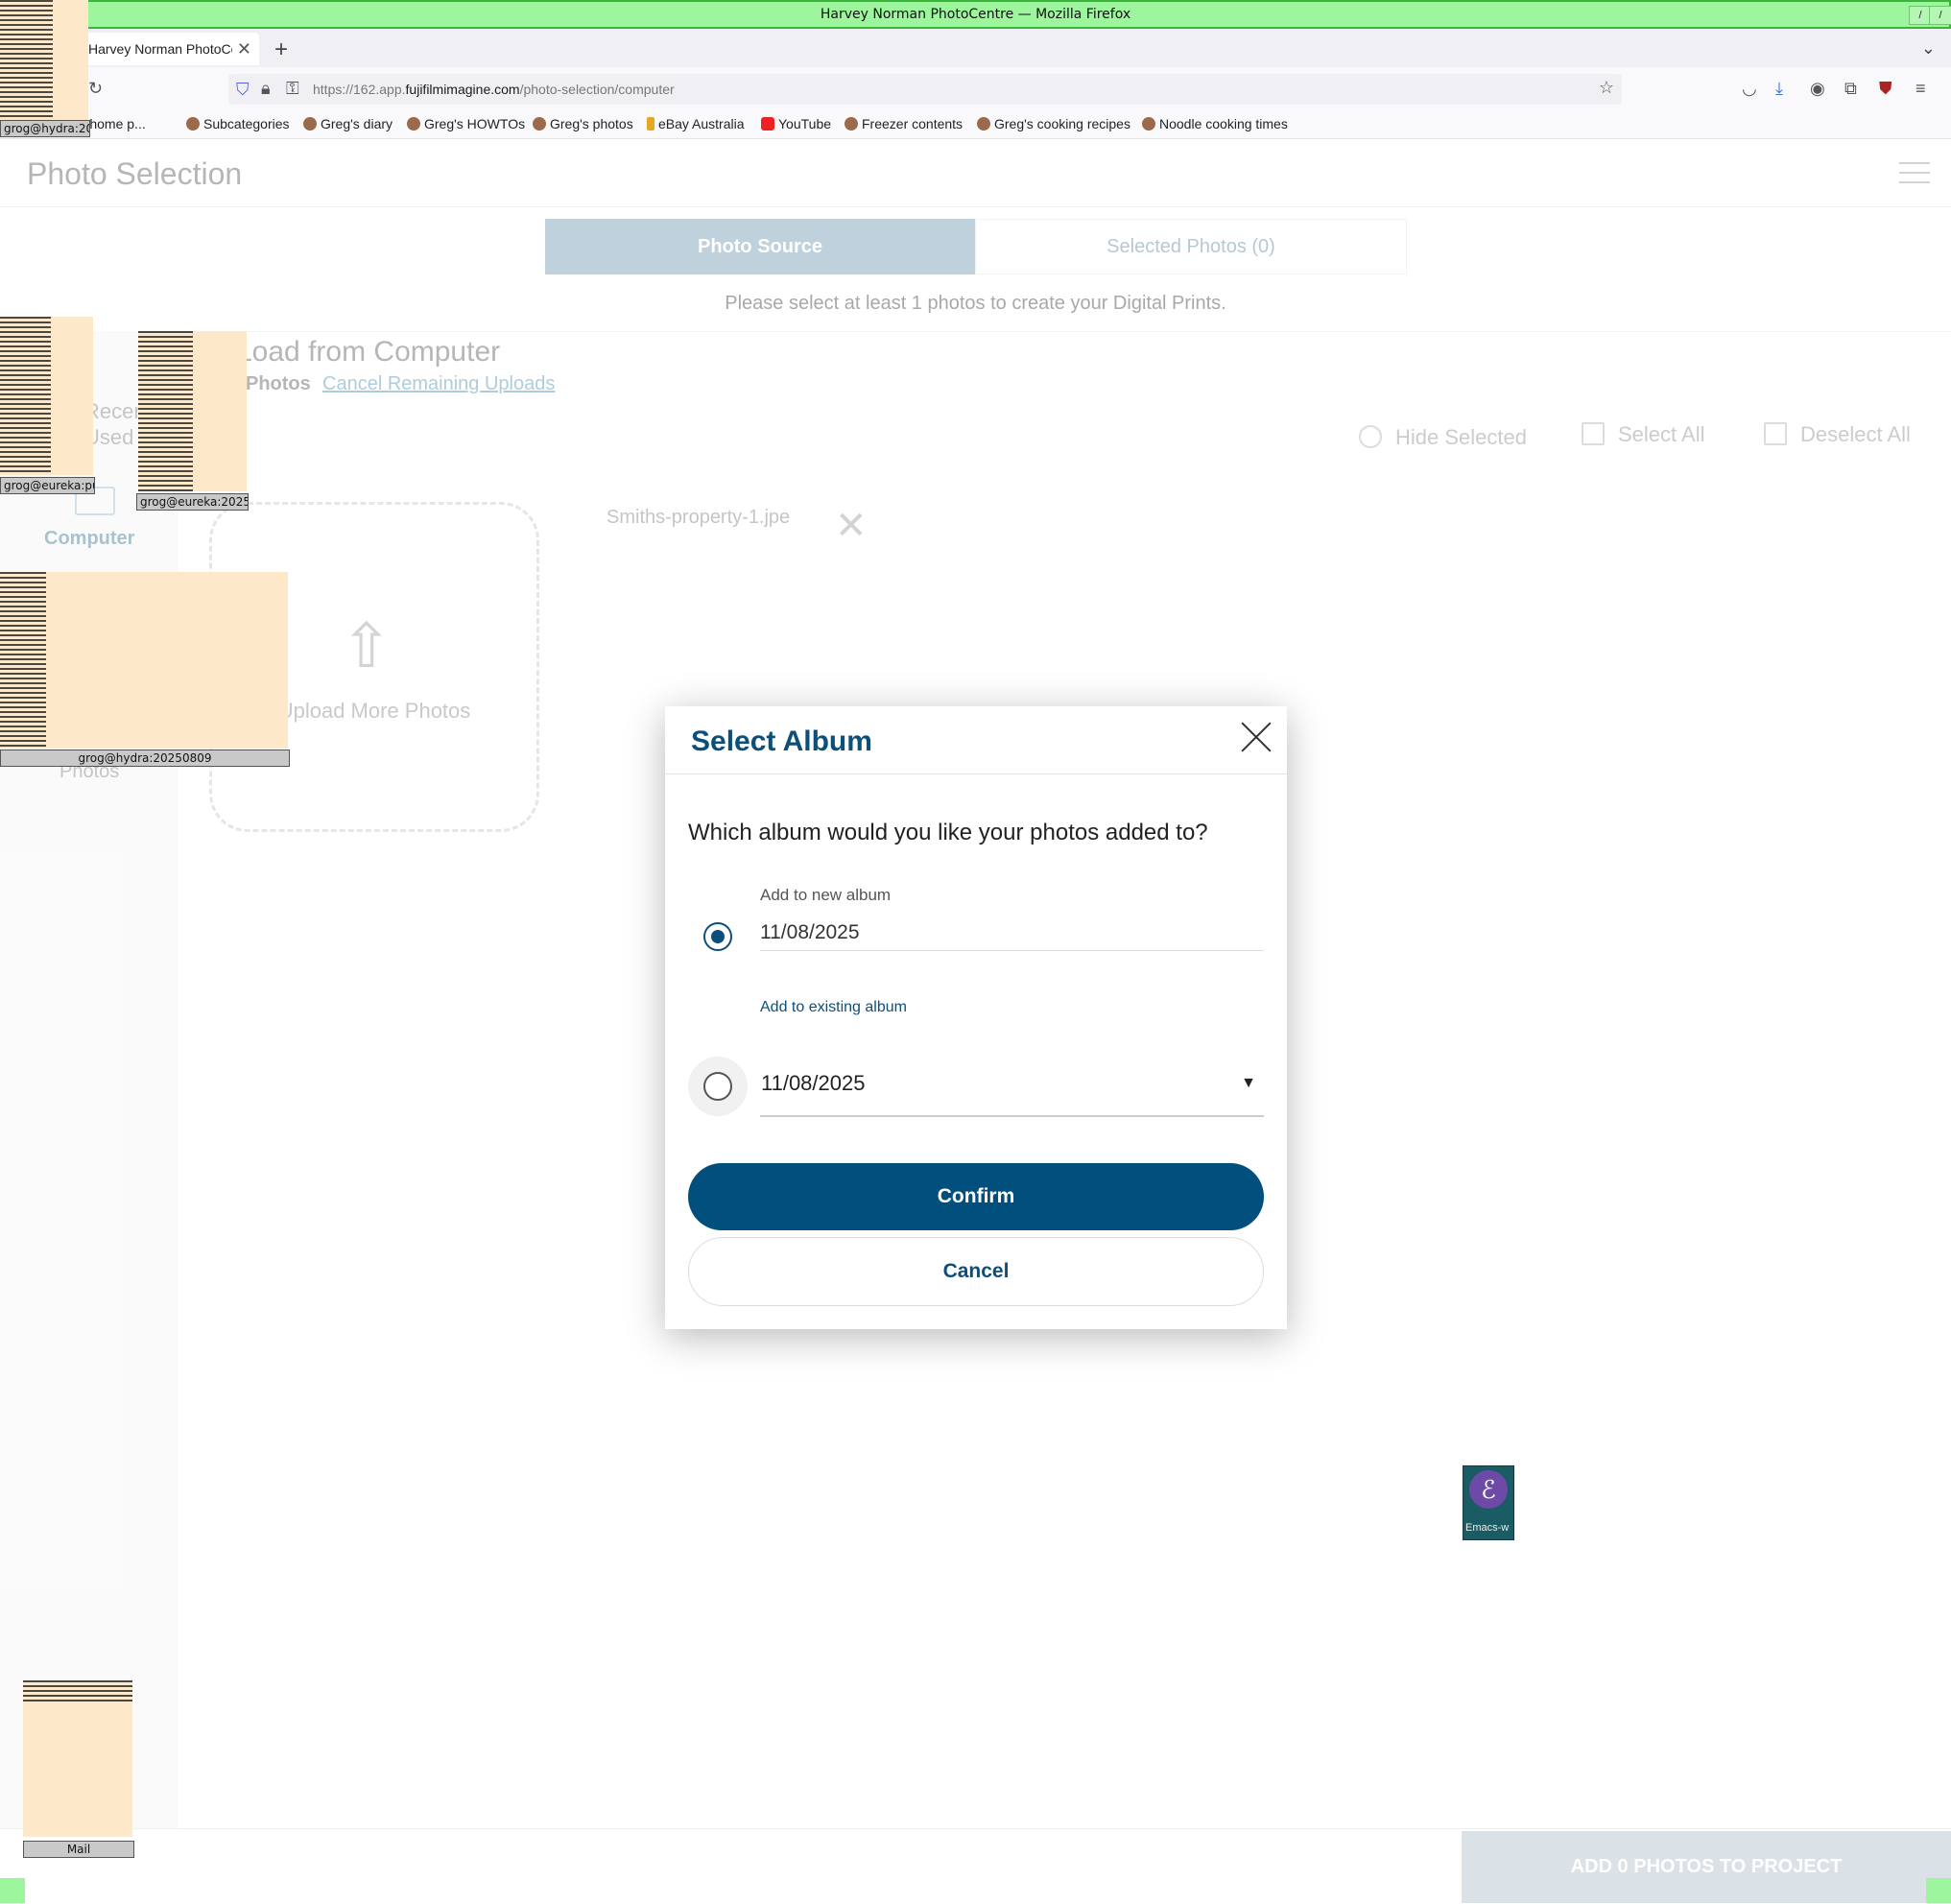 This screenshot has height=1904, width=1951. Describe the element at coordinates (1817, 89) in the screenshot. I see `account-icon: ◉` at that location.